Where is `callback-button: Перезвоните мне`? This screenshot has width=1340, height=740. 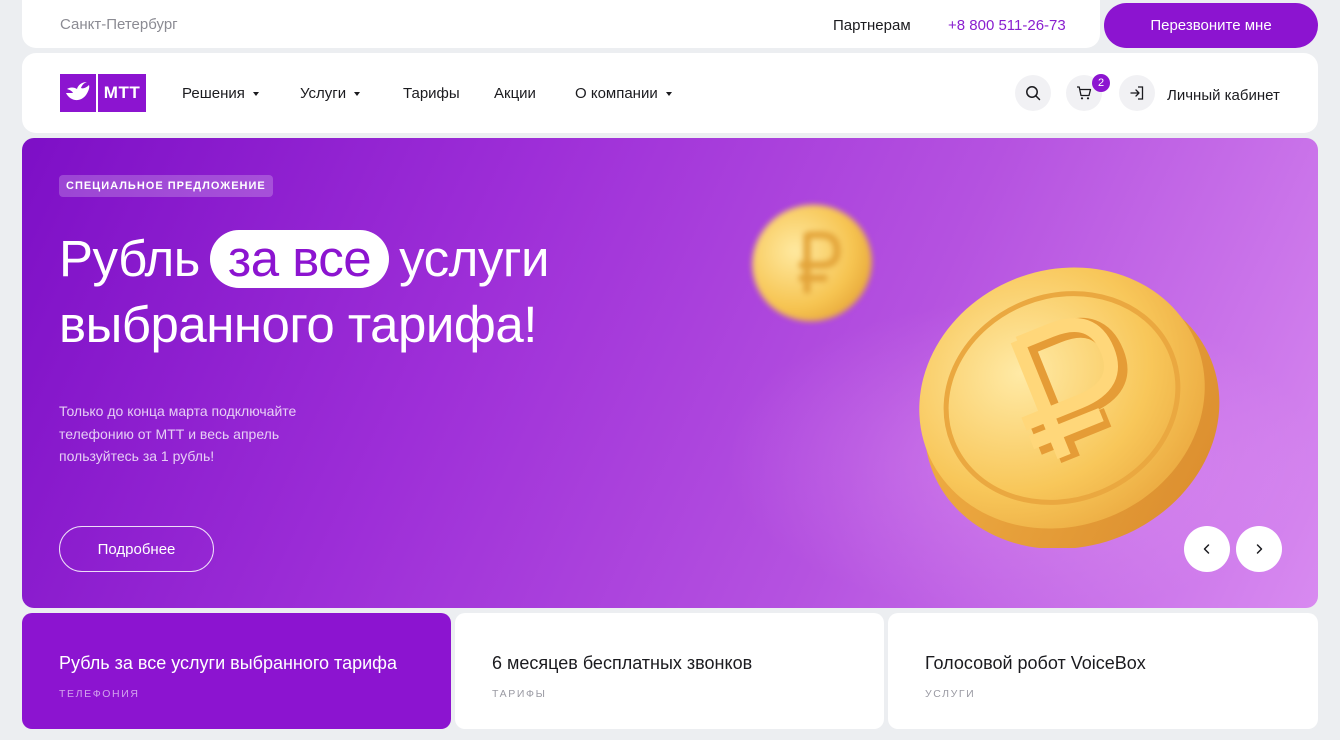 callback-button: Перезвоните мне is located at coordinates (1211, 25).